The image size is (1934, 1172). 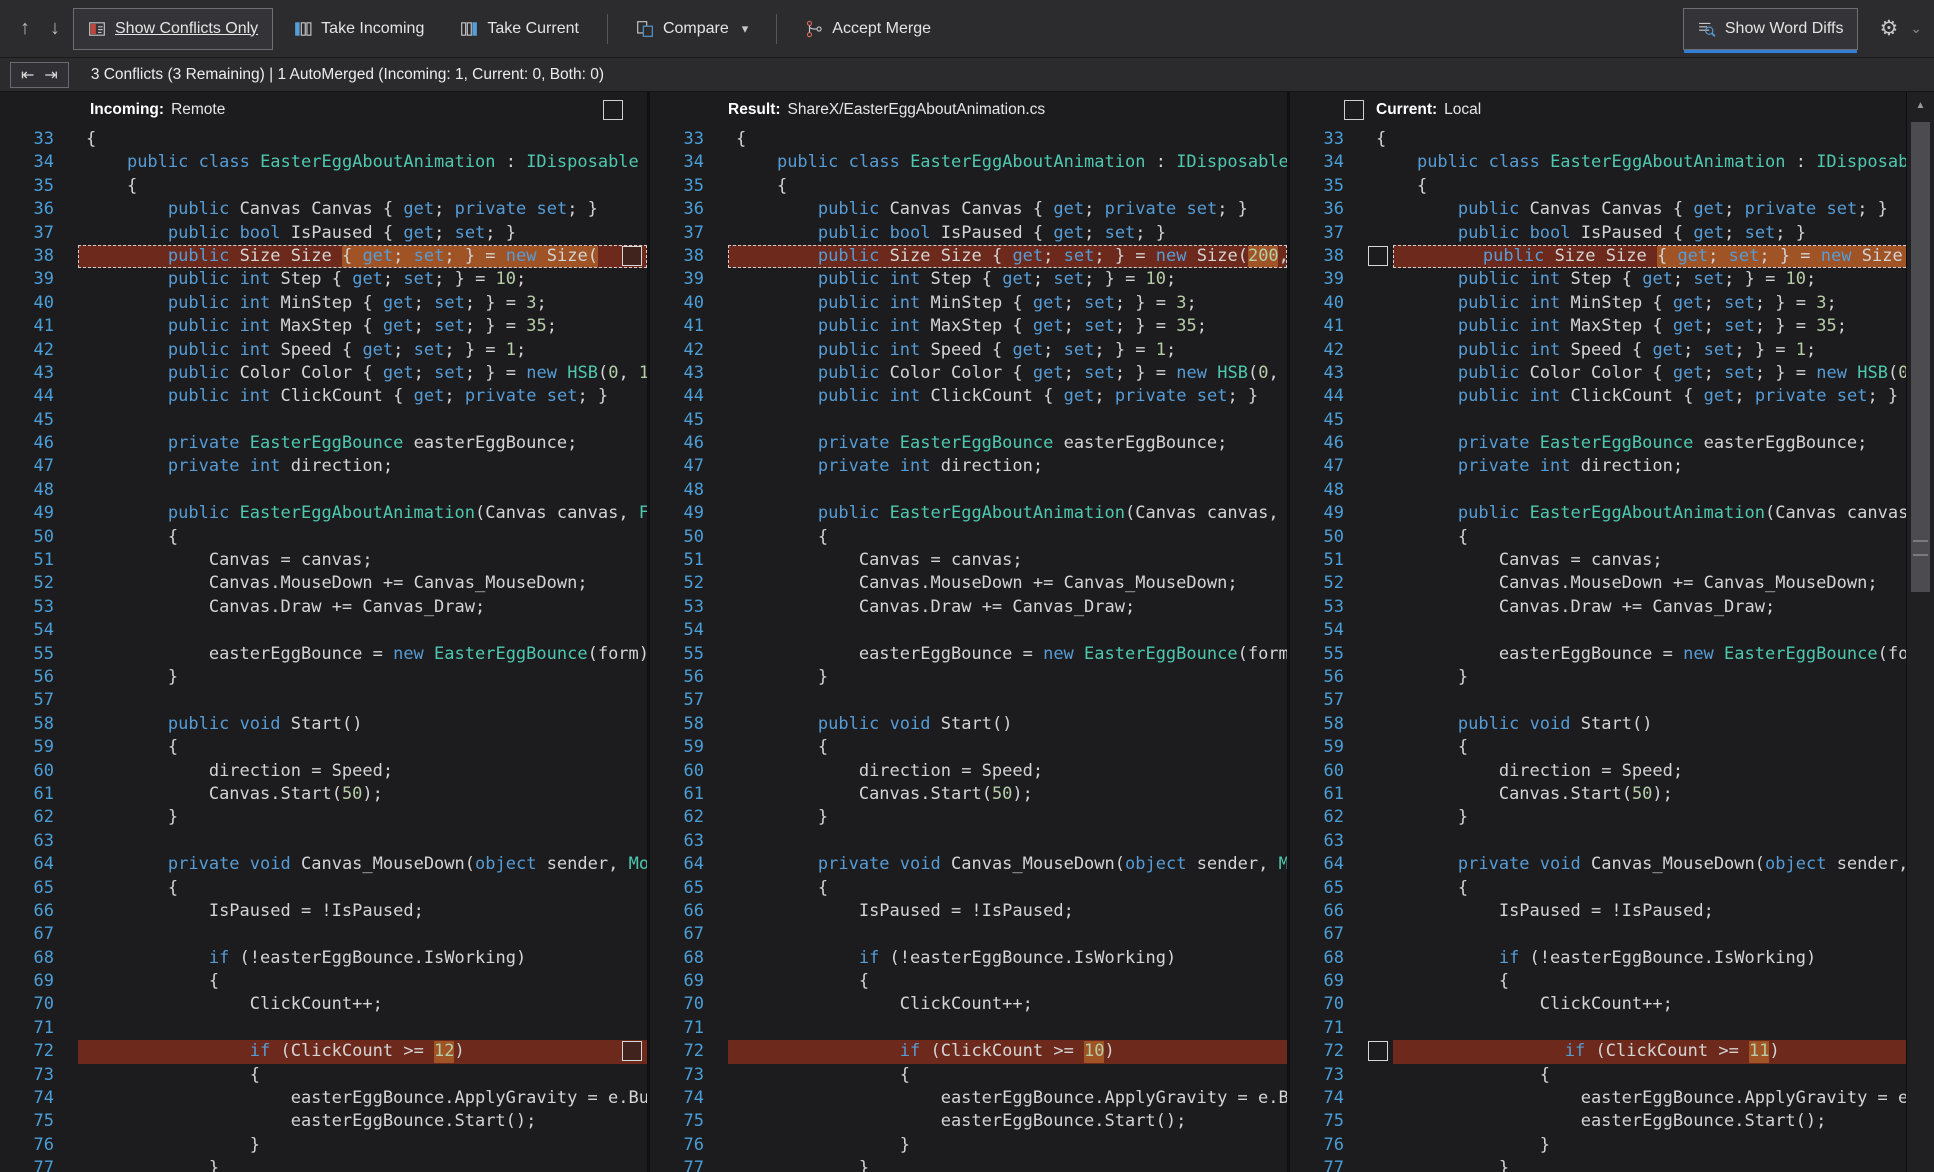 I want to click on code-text-region: public int MaxStep { get; set; } = 35;, so click(x=1637, y=326).